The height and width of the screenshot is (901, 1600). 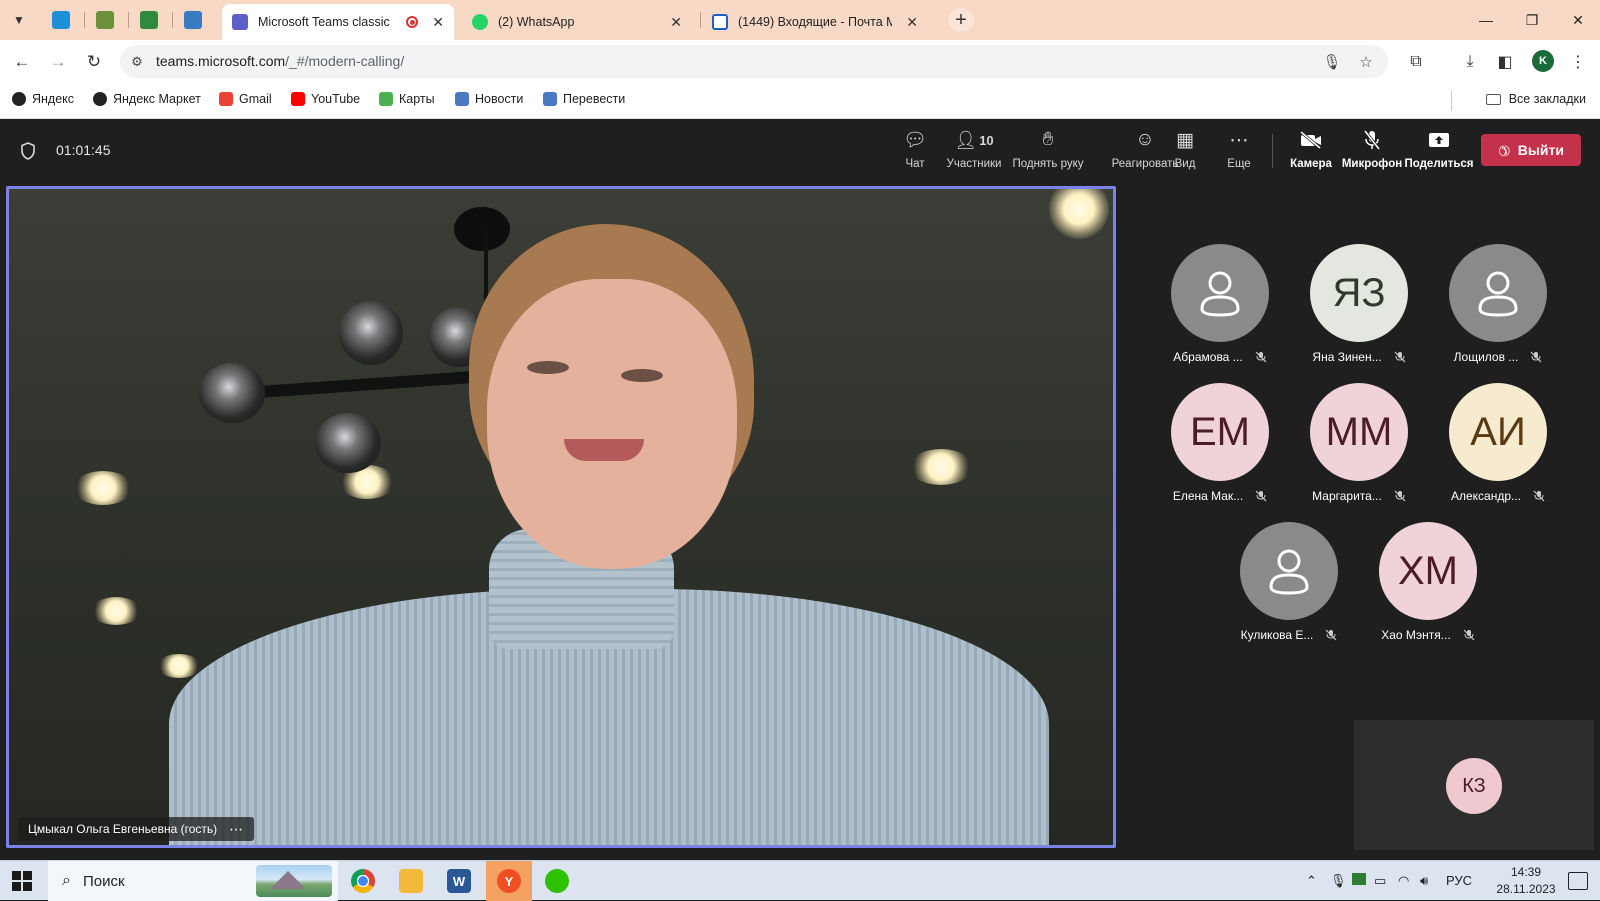 What do you see at coordinates (915, 152) in the screenshot?
I see `chat-button: 💬︎ Чат` at bounding box center [915, 152].